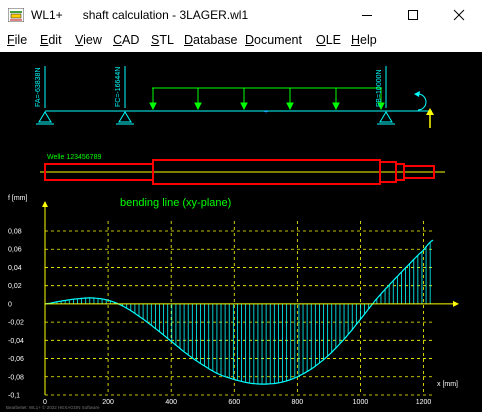 Image resolution: width=482 pixels, height=417 pixels. Describe the element at coordinates (16, 323) in the screenshot. I see `y-tick-label: -0,02` at that location.